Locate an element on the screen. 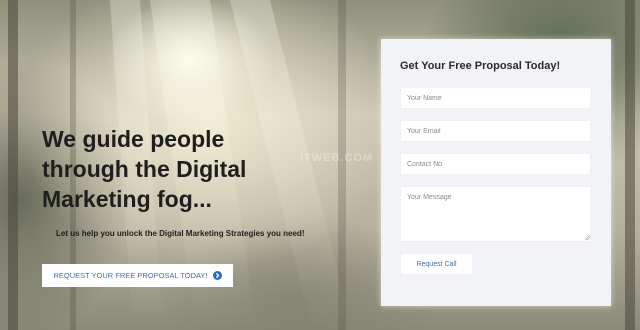 The height and width of the screenshot is (330, 640). request-call-button: Request Call is located at coordinates (436, 264).